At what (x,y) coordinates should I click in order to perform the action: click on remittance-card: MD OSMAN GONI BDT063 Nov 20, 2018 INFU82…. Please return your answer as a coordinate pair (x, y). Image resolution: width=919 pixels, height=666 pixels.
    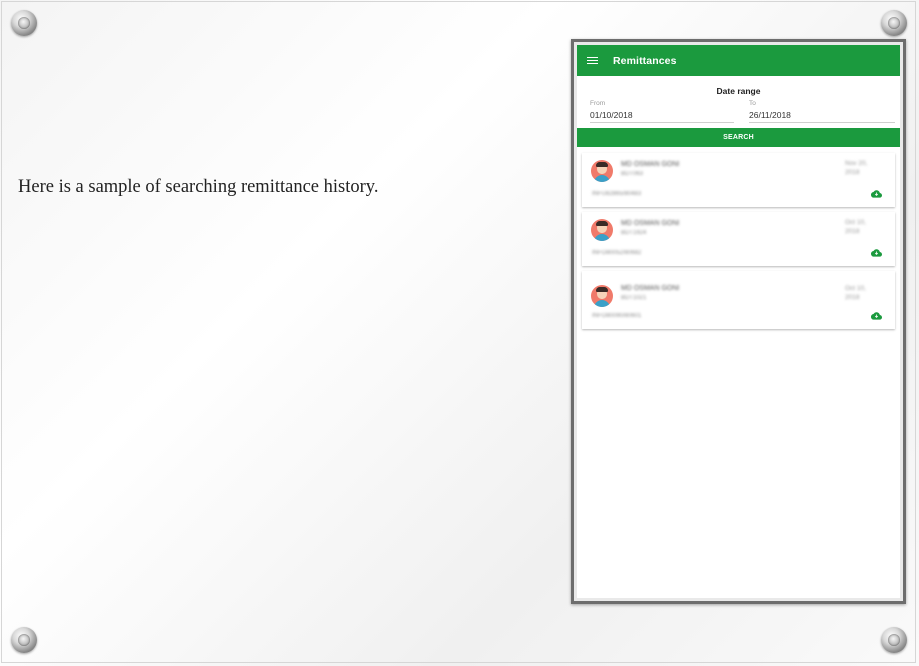
    Looking at the image, I should click on (738, 180).